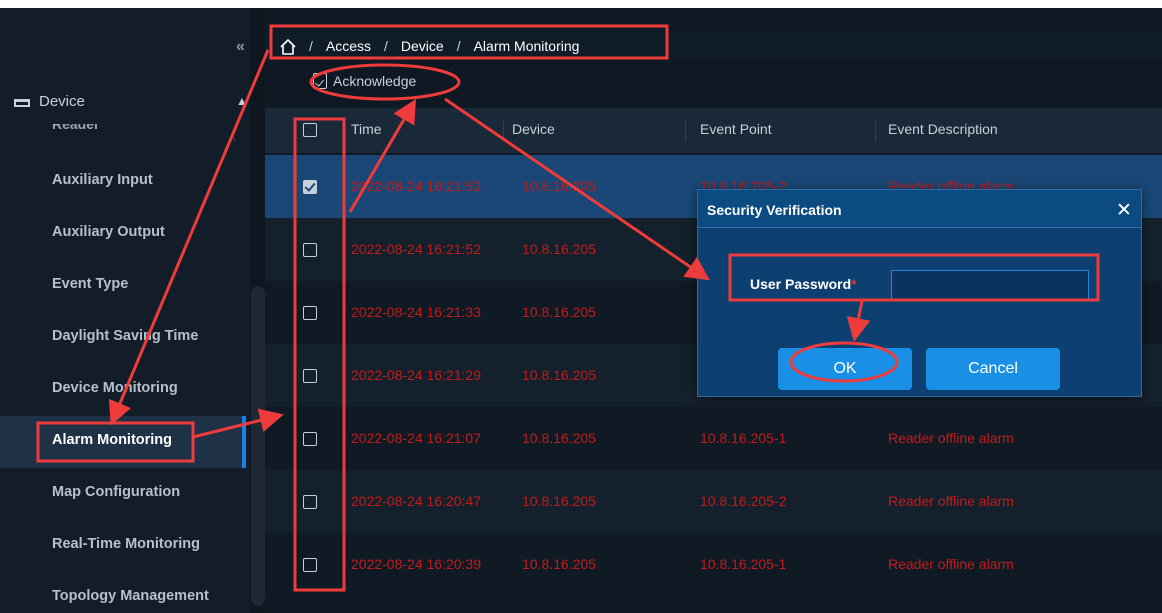 Image resolution: width=1162 pixels, height=613 pixels. I want to click on sidebar-item-topology-management: Topology Management, so click(121, 592).